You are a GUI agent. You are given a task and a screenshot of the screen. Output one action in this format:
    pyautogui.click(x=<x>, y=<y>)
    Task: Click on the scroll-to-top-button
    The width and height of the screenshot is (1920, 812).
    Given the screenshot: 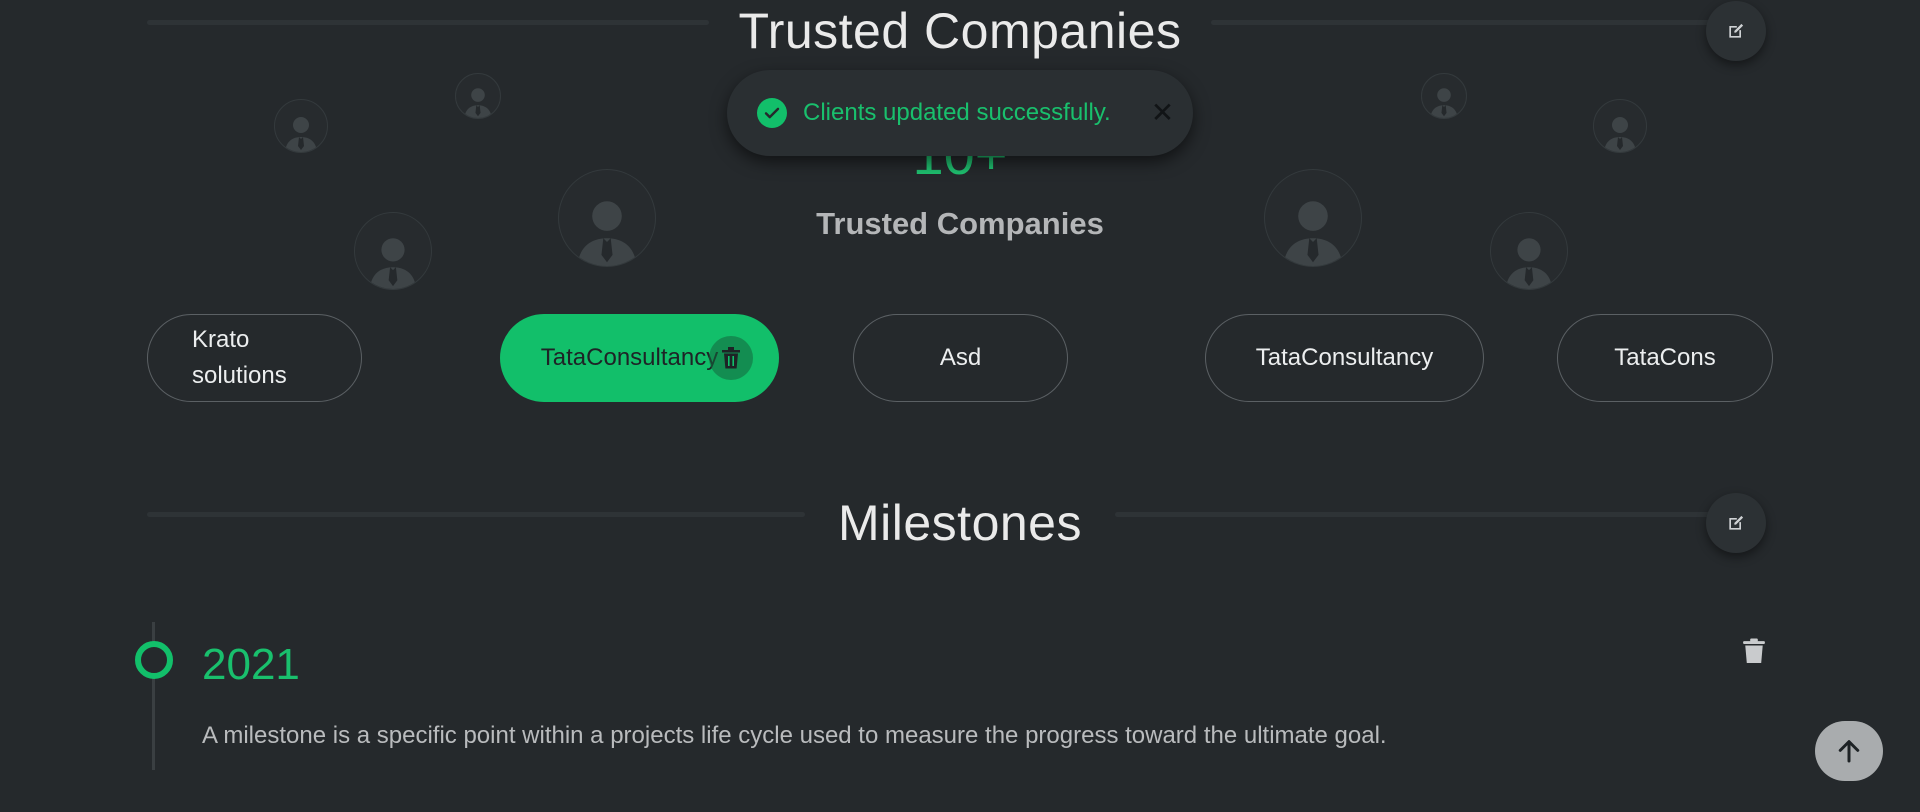 What is the action you would take?
    pyautogui.click(x=1849, y=751)
    